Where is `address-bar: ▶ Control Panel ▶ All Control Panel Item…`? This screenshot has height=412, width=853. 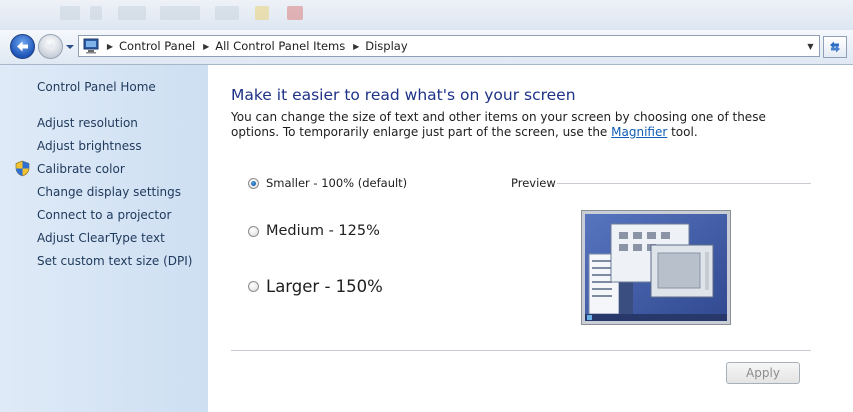 address-bar: ▶ Control Panel ▶ All Control Panel Item… is located at coordinates (449, 46).